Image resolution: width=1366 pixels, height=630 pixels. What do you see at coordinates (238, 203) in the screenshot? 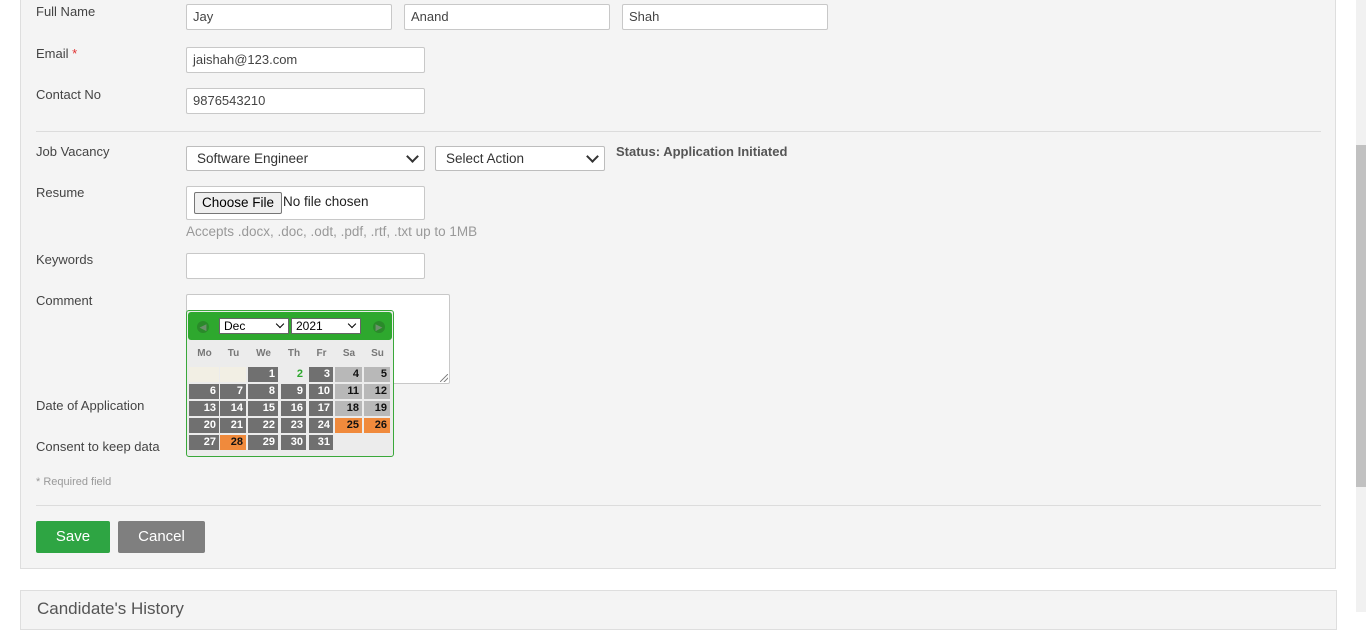
I see `choose-file-button: Choose File` at bounding box center [238, 203].